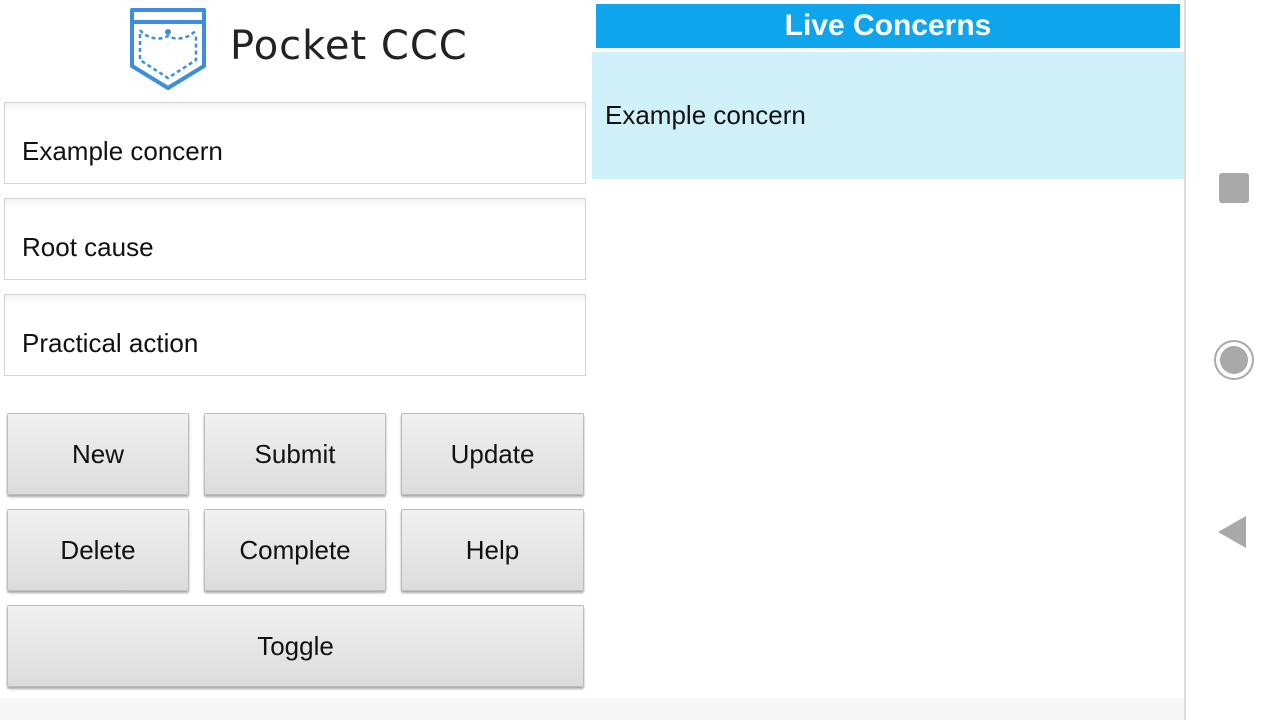  Describe the element at coordinates (295, 550) in the screenshot. I see `complete-button: Complete` at that location.